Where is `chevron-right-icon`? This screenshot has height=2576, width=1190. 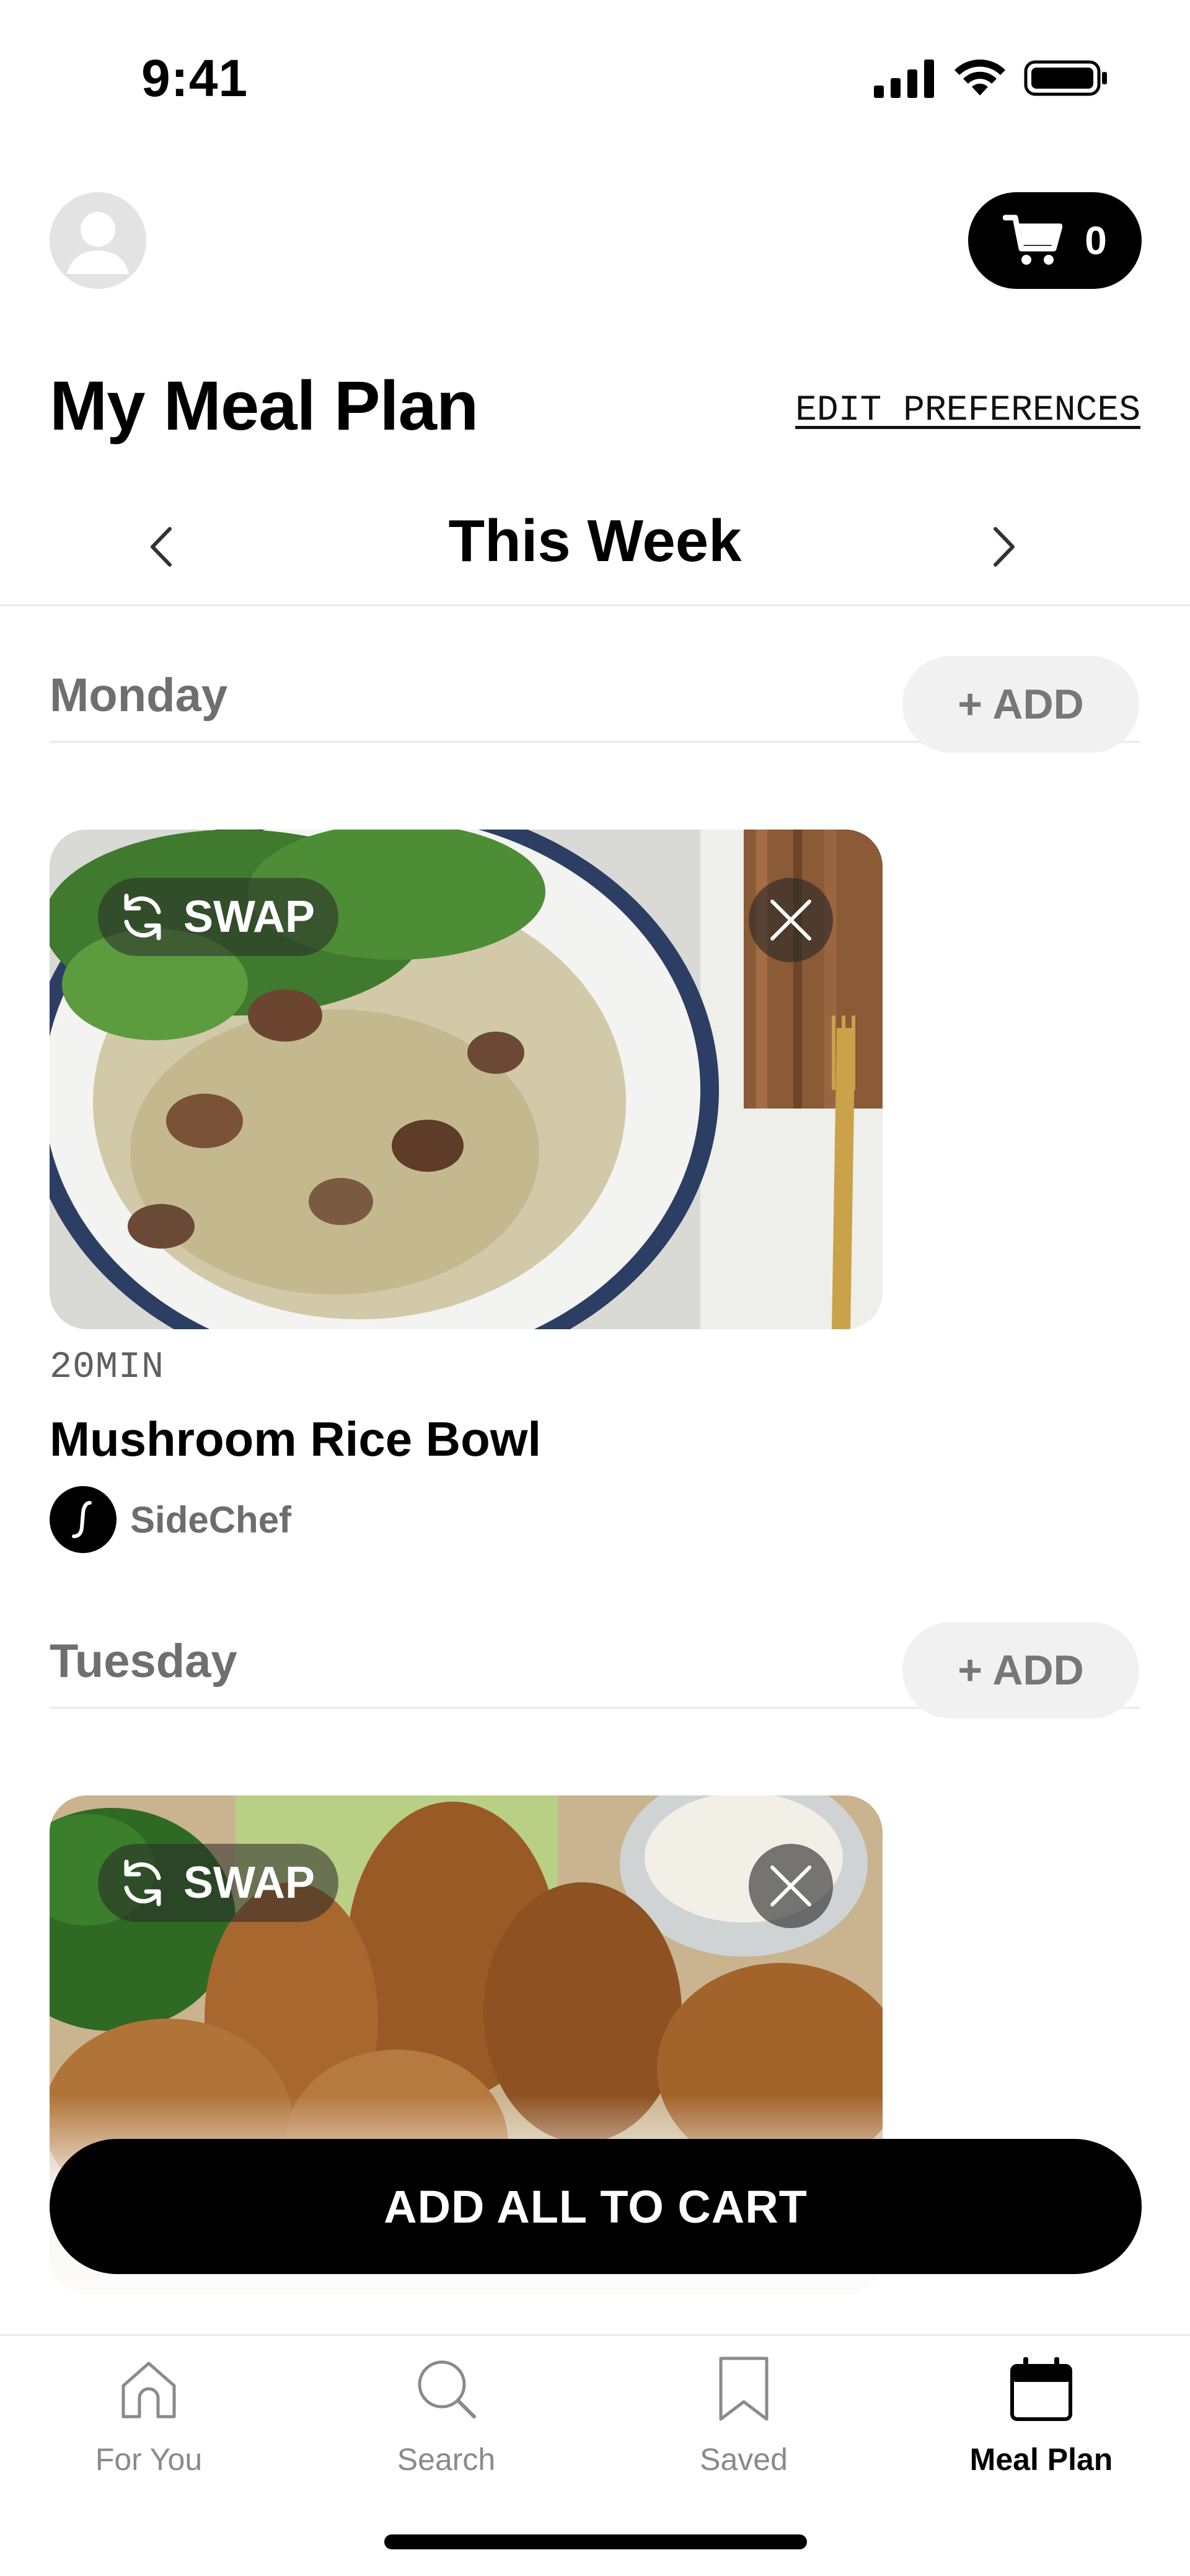
chevron-right-icon is located at coordinates (1004, 547).